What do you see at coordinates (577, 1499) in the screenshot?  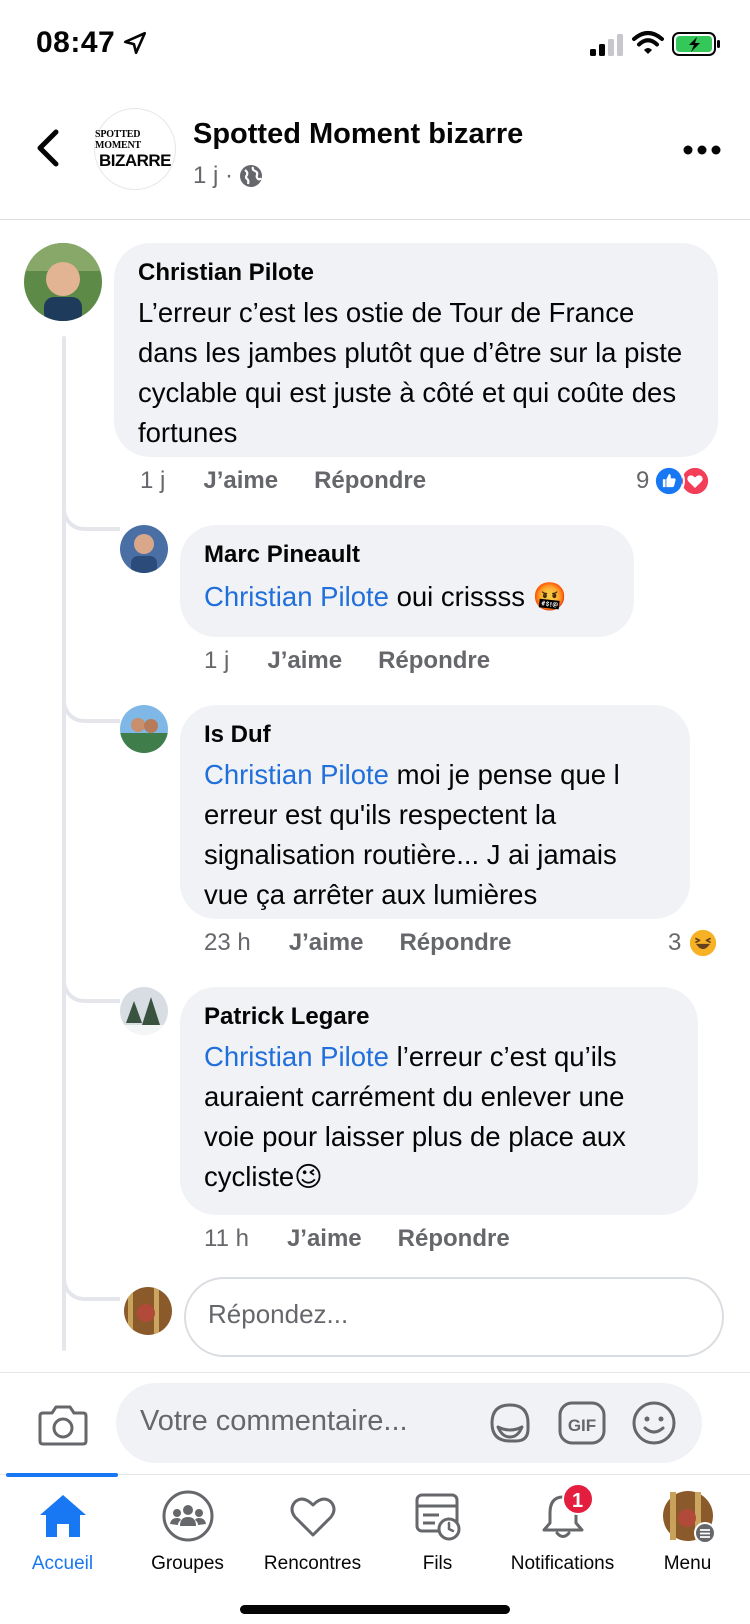 I see `notification-badge: 1` at bounding box center [577, 1499].